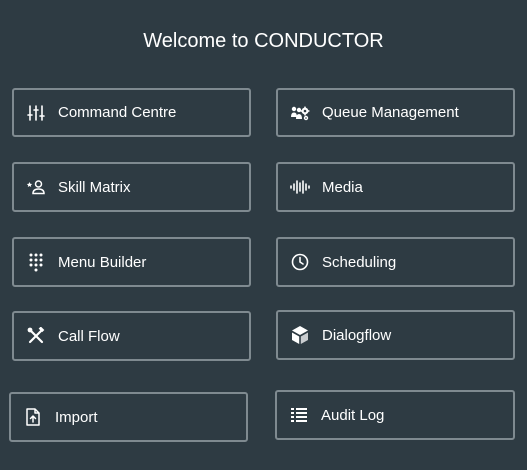 Image resolution: width=527 pixels, height=470 pixels. What do you see at coordinates (353, 415) in the screenshot?
I see `audit-log-label: Audit Log` at bounding box center [353, 415].